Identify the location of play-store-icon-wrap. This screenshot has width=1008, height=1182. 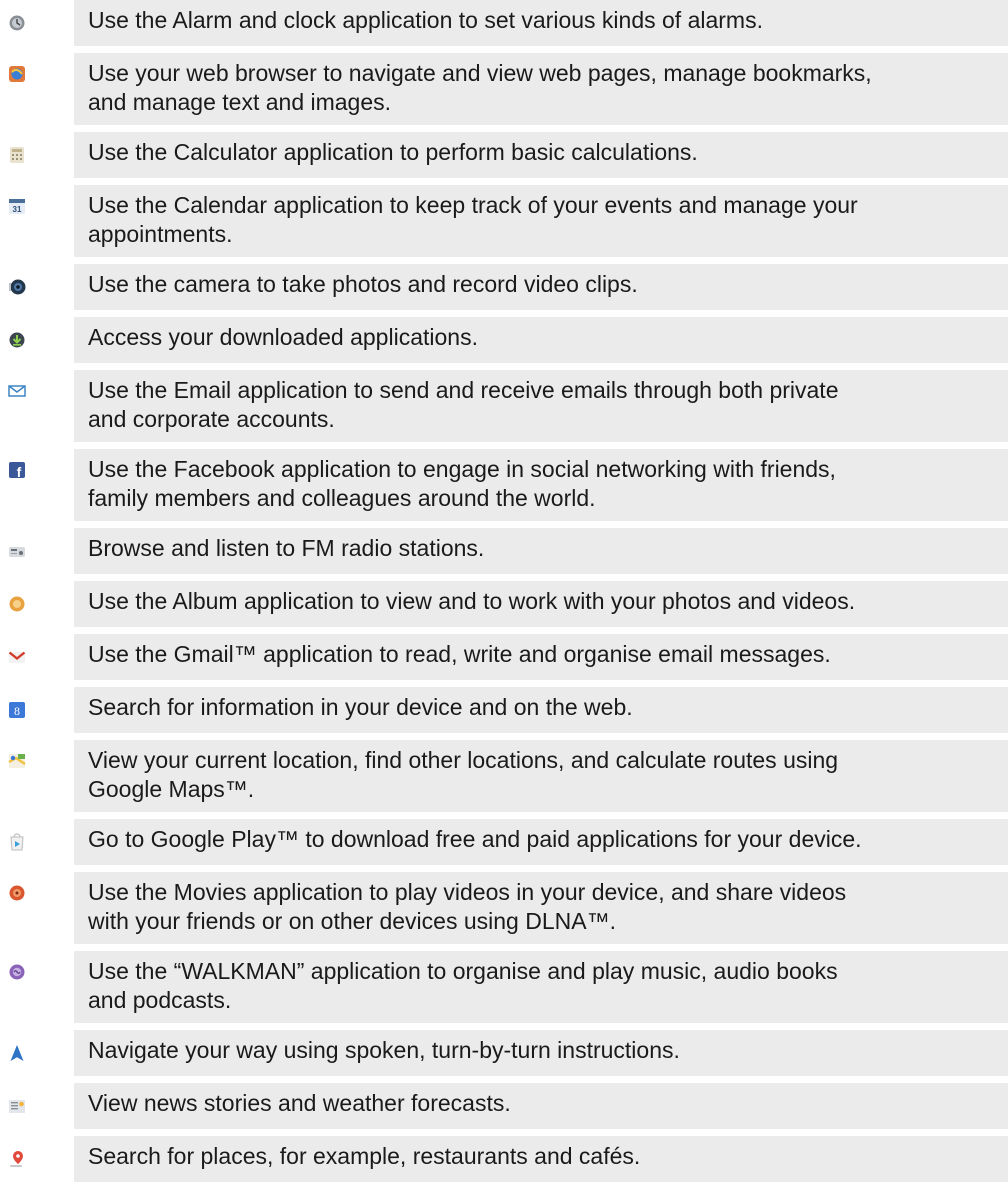
(17, 842).